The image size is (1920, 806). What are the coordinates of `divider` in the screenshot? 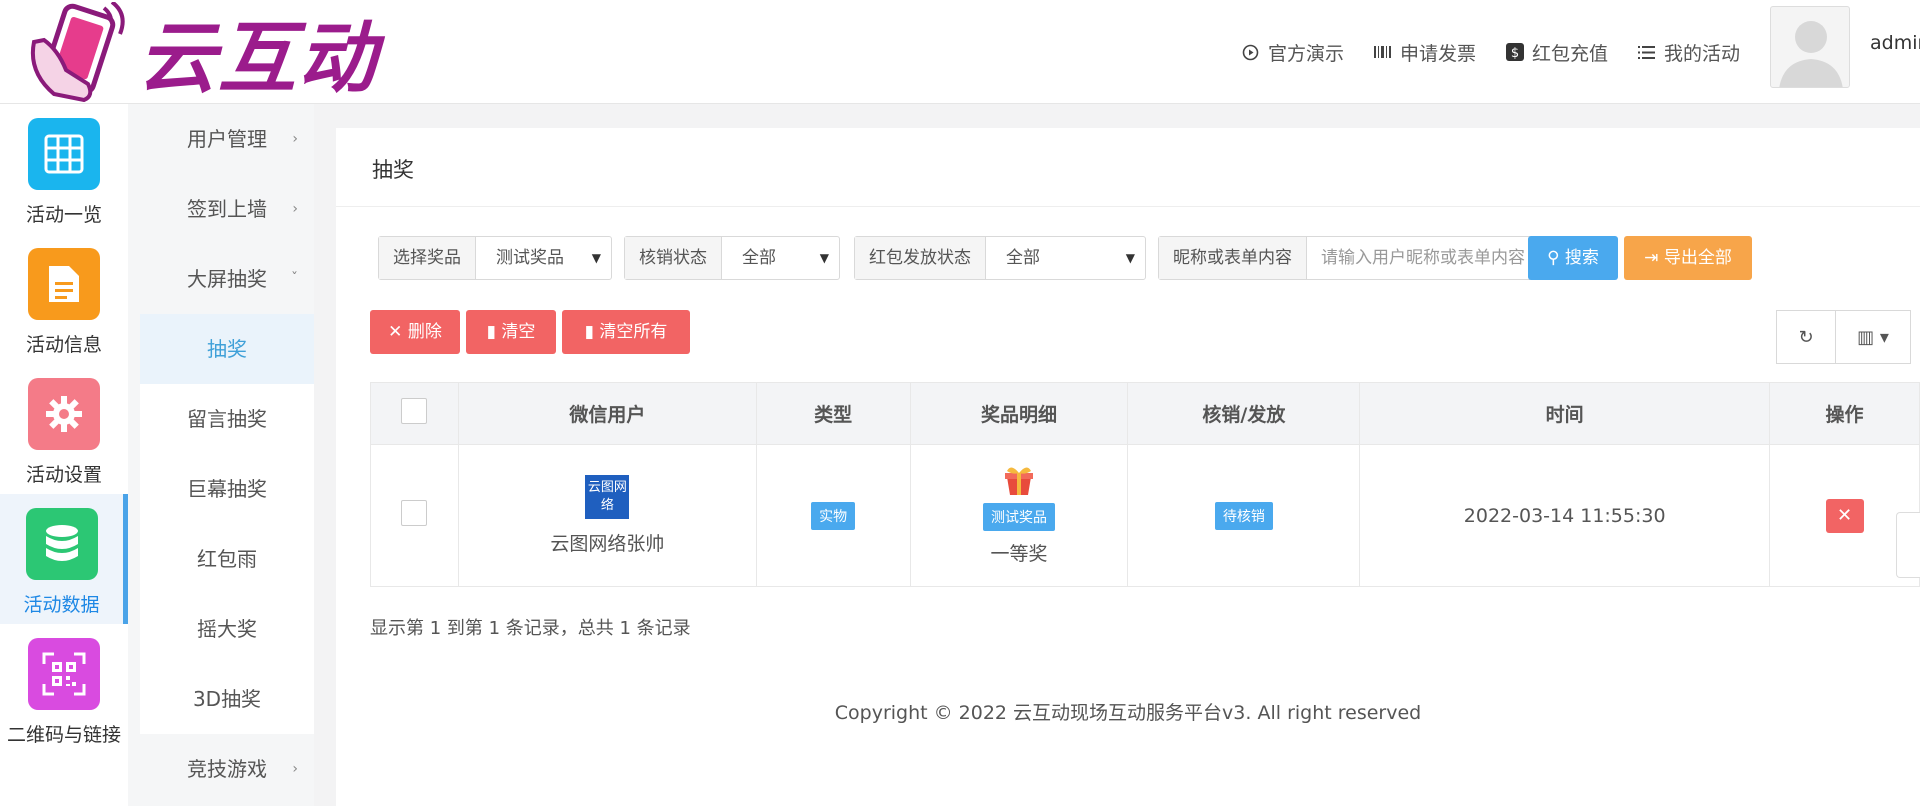 It's located at (1128, 206).